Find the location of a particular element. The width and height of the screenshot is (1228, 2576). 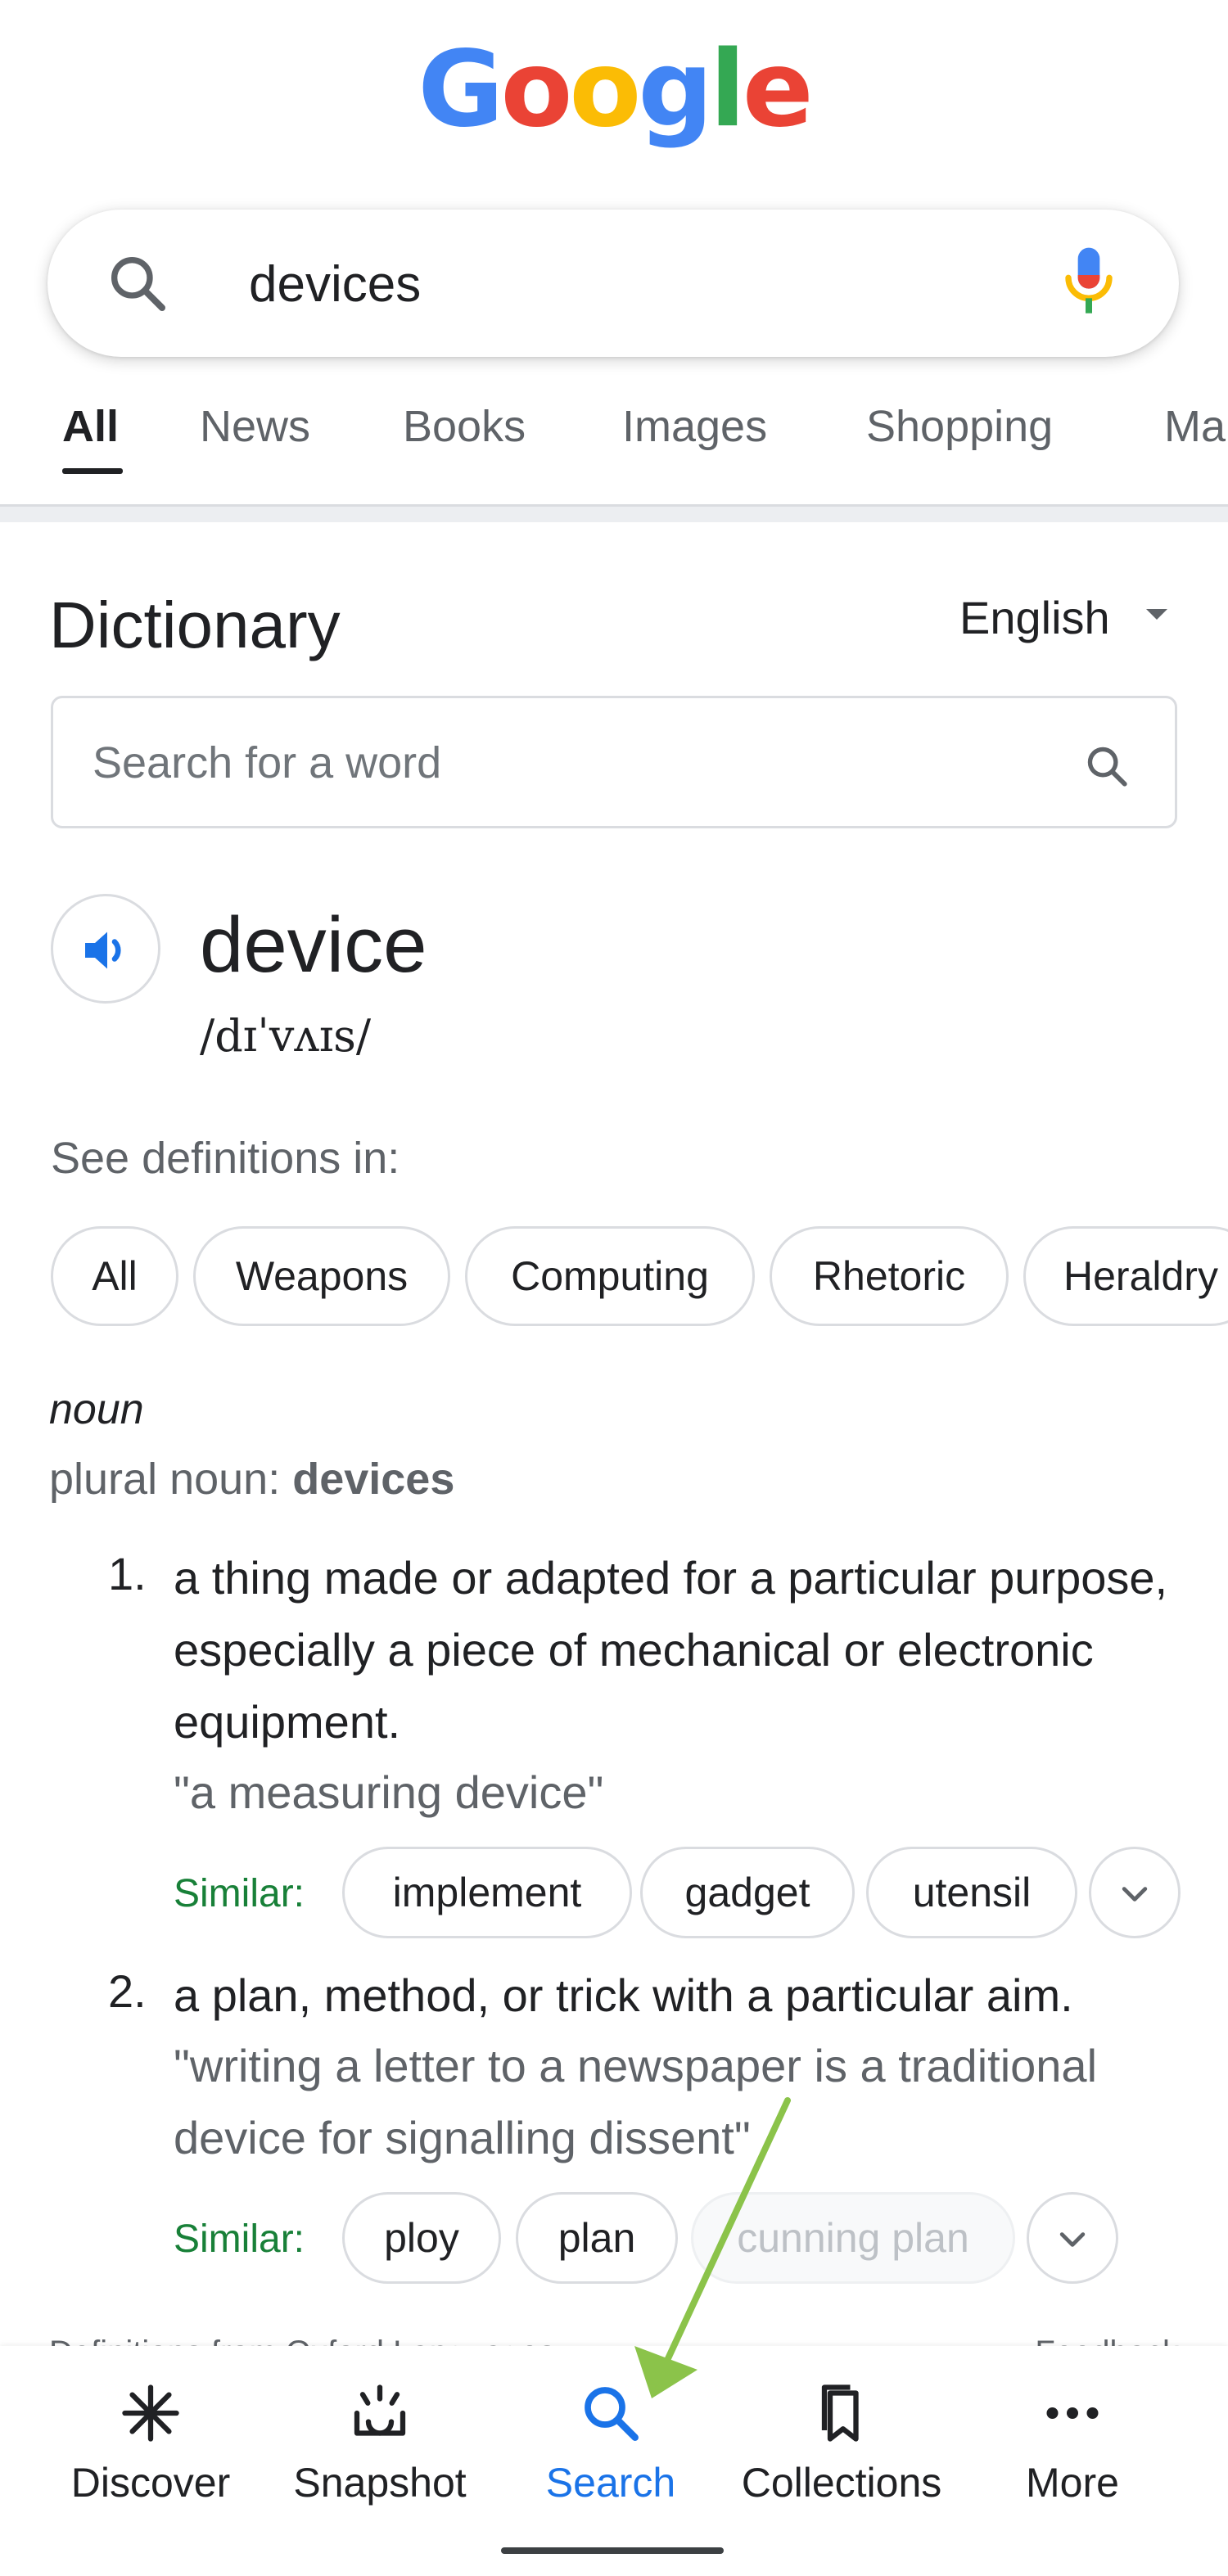

nav-discover: Discover is located at coordinates (150, 2442).